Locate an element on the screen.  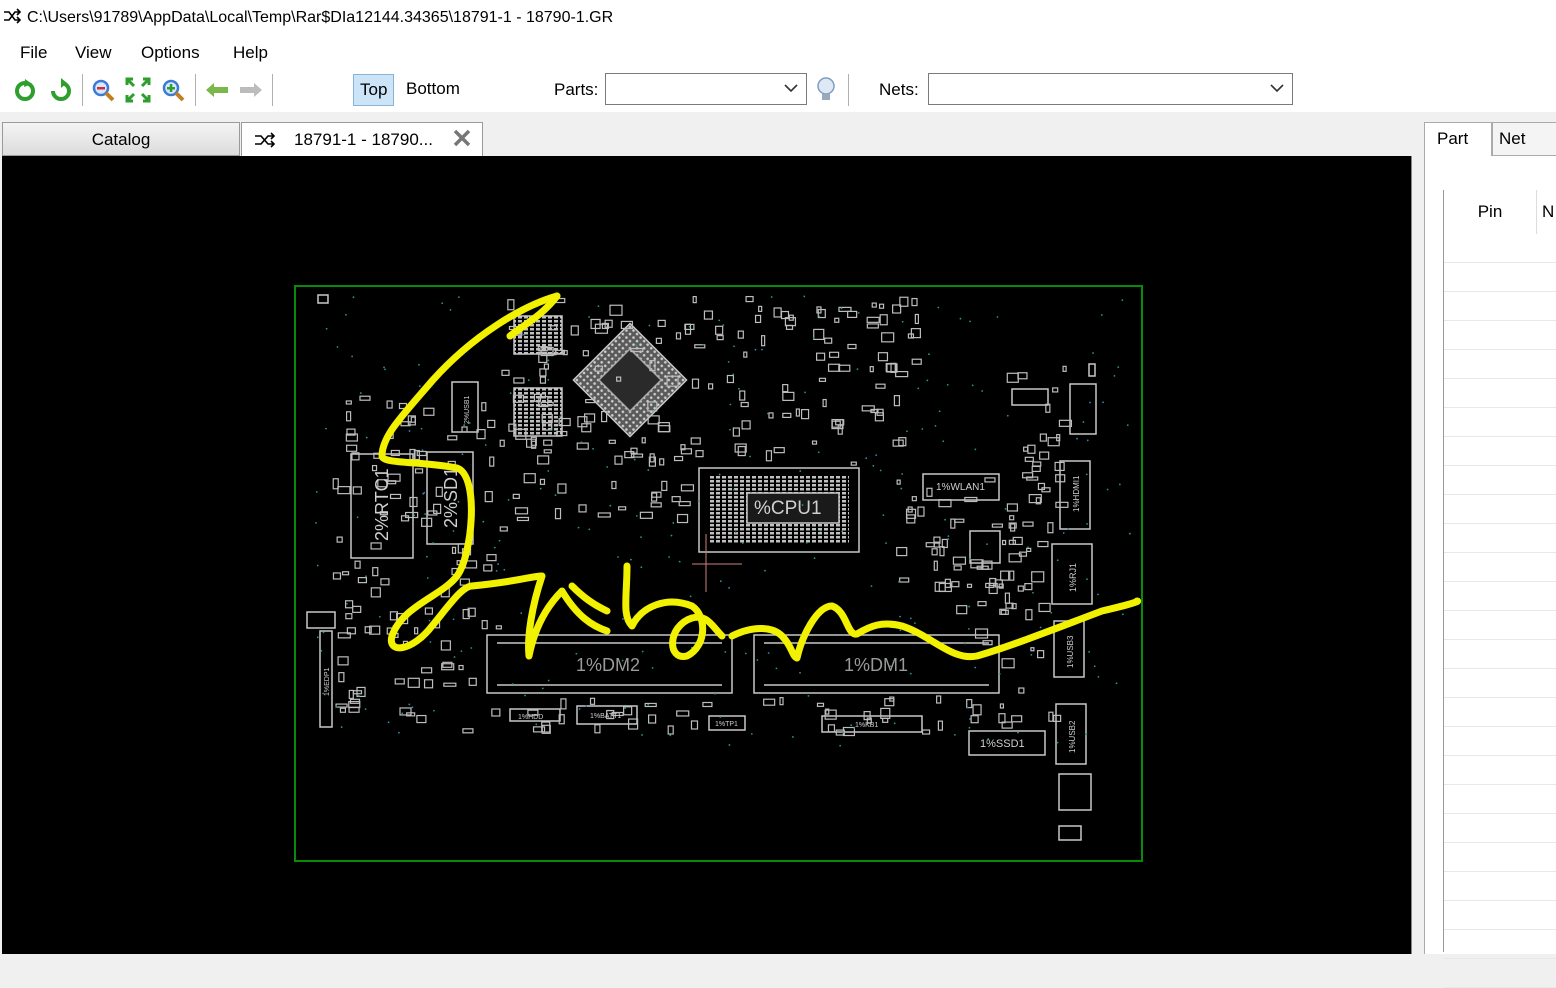
close-icon is located at coordinates (462, 138).